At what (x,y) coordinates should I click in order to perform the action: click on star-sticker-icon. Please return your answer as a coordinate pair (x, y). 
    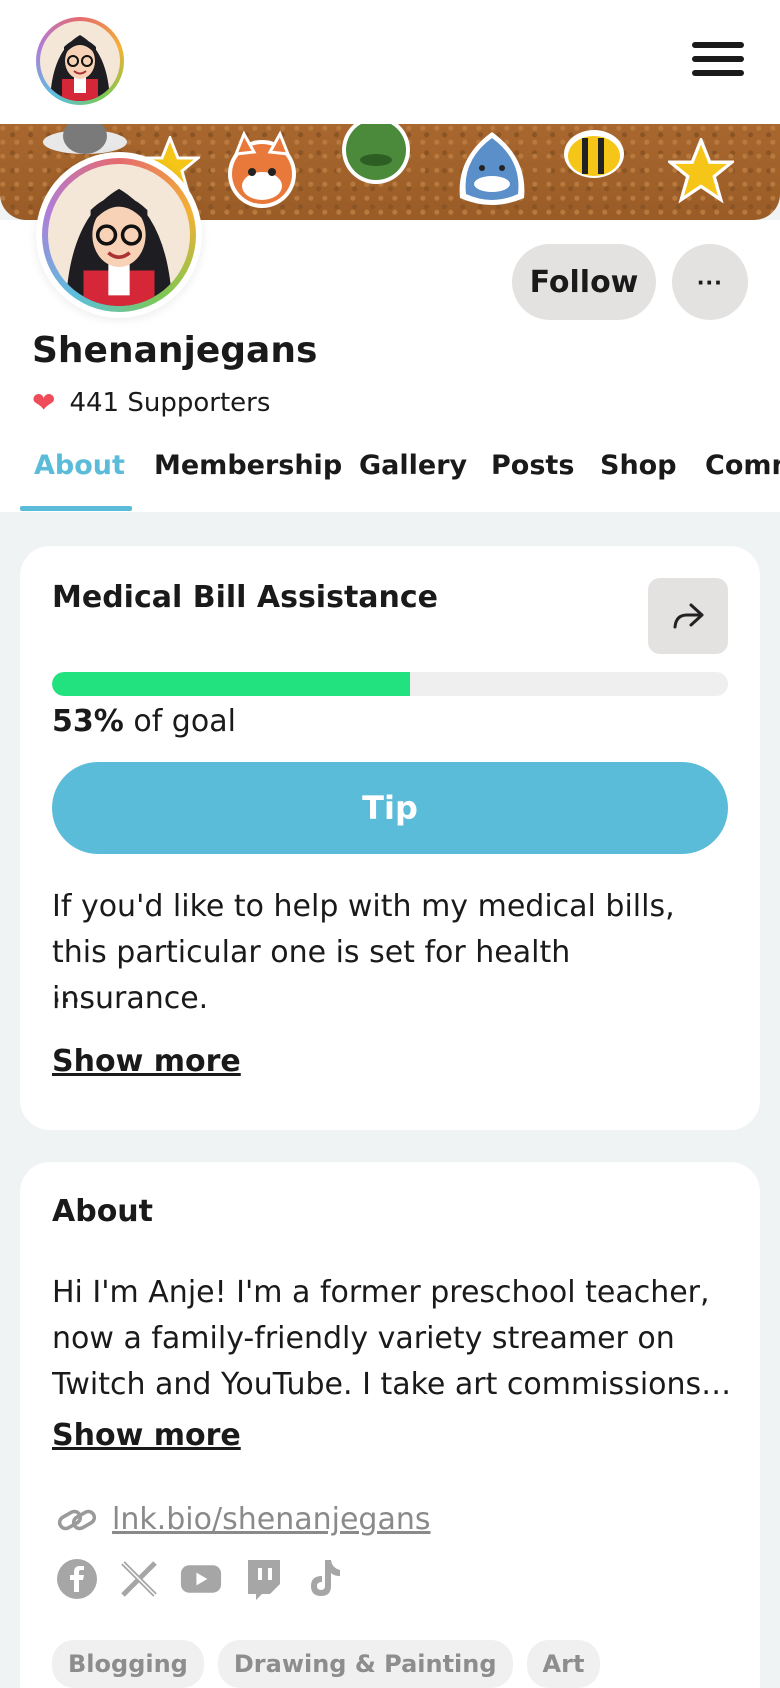
    Looking at the image, I should click on (701, 171).